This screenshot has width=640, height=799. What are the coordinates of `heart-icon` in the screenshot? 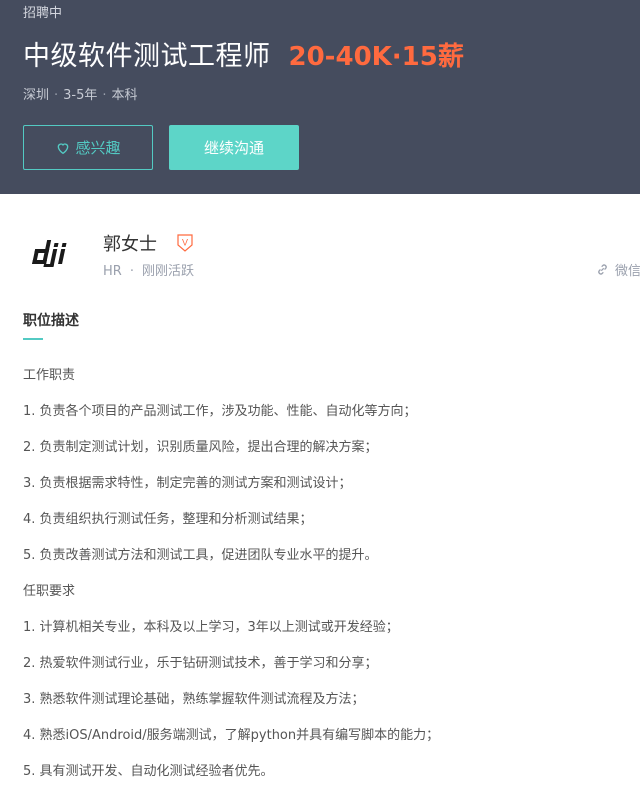 It's located at (63, 148).